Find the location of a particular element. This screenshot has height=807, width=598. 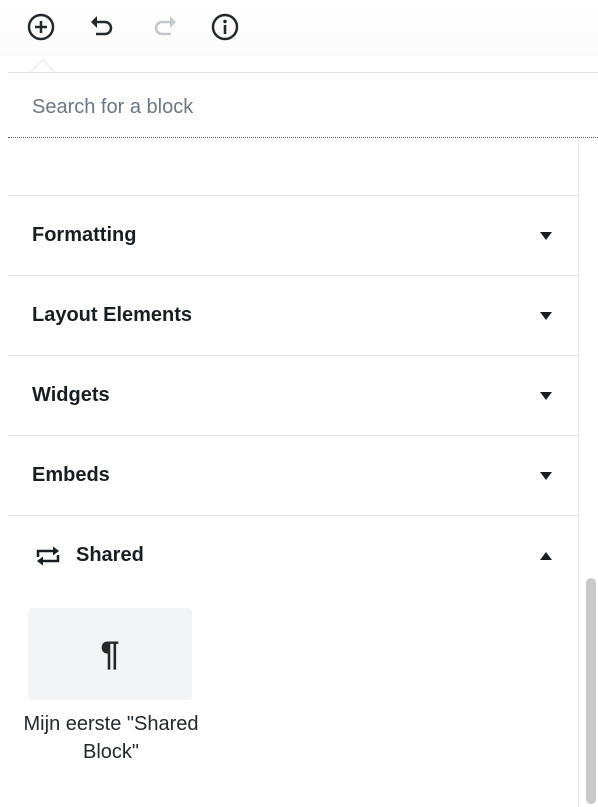

category-widgets: Widgets is located at coordinates (293, 396).